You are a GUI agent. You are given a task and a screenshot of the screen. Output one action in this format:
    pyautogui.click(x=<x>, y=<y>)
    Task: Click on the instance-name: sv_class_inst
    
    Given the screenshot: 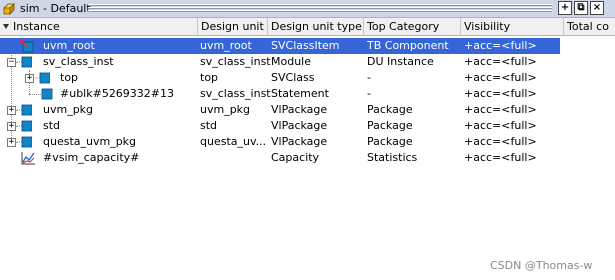 What is the action you would take?
    pyautogui.click(x=78, y=61)
    